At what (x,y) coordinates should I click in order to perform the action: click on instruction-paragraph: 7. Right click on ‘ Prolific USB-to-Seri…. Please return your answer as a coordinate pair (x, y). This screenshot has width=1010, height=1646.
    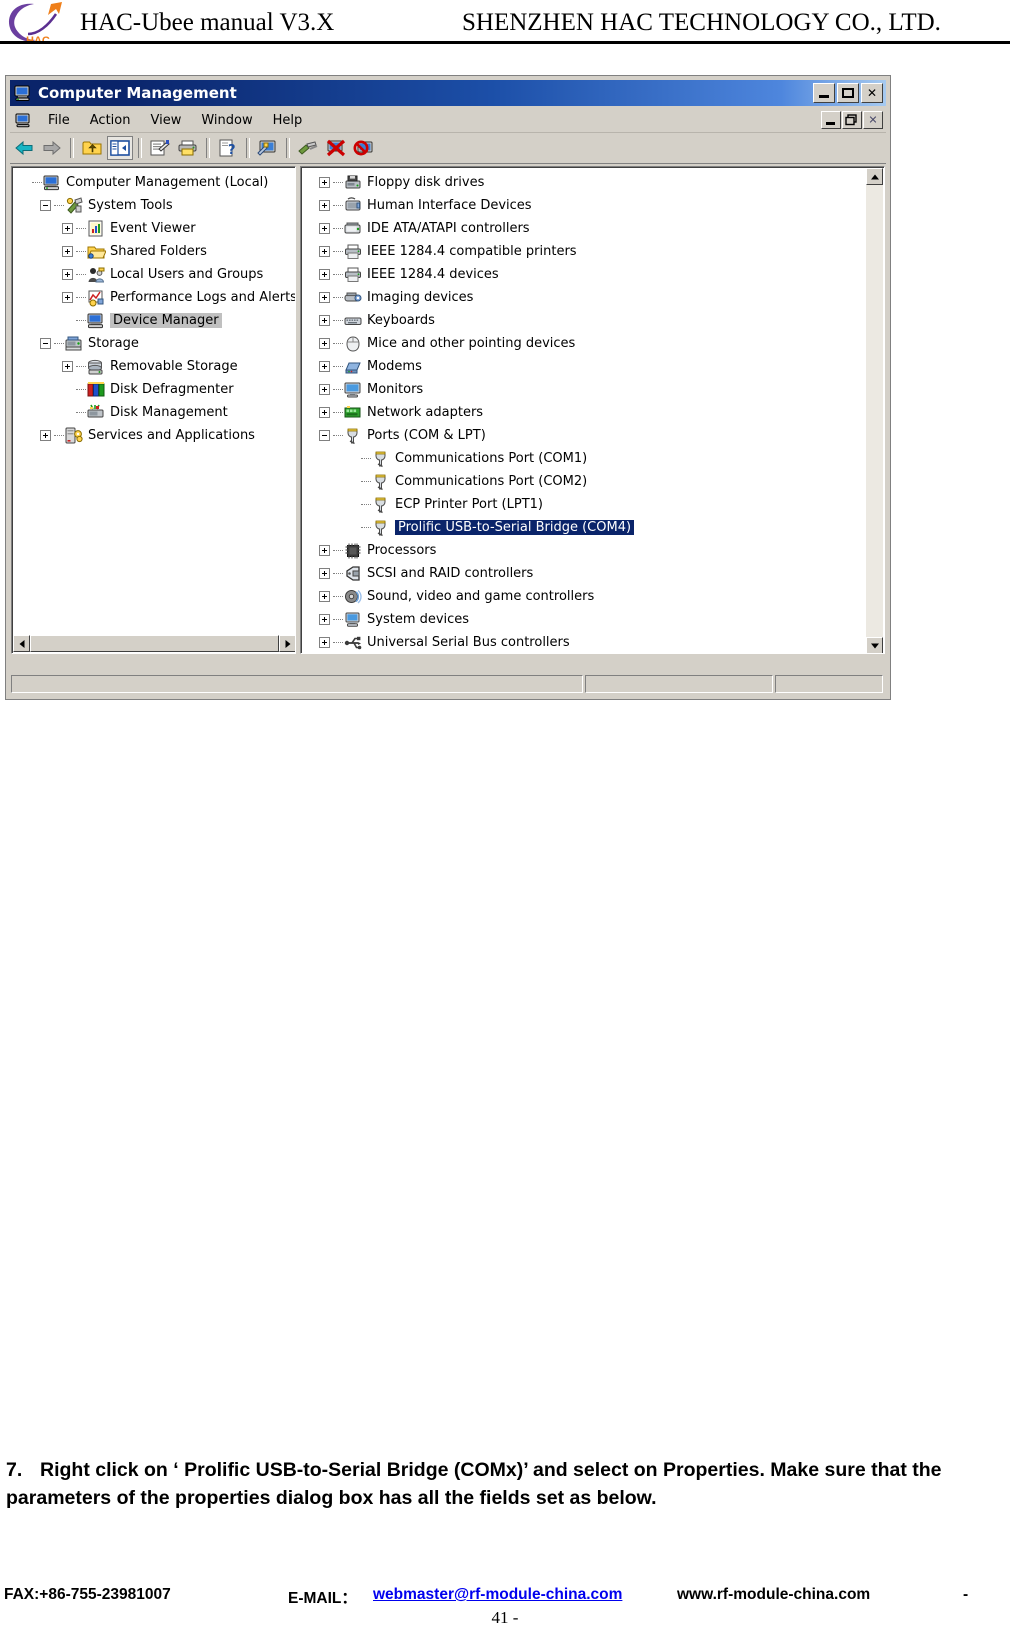
    Looking at the image, I should click on (505, 1484).